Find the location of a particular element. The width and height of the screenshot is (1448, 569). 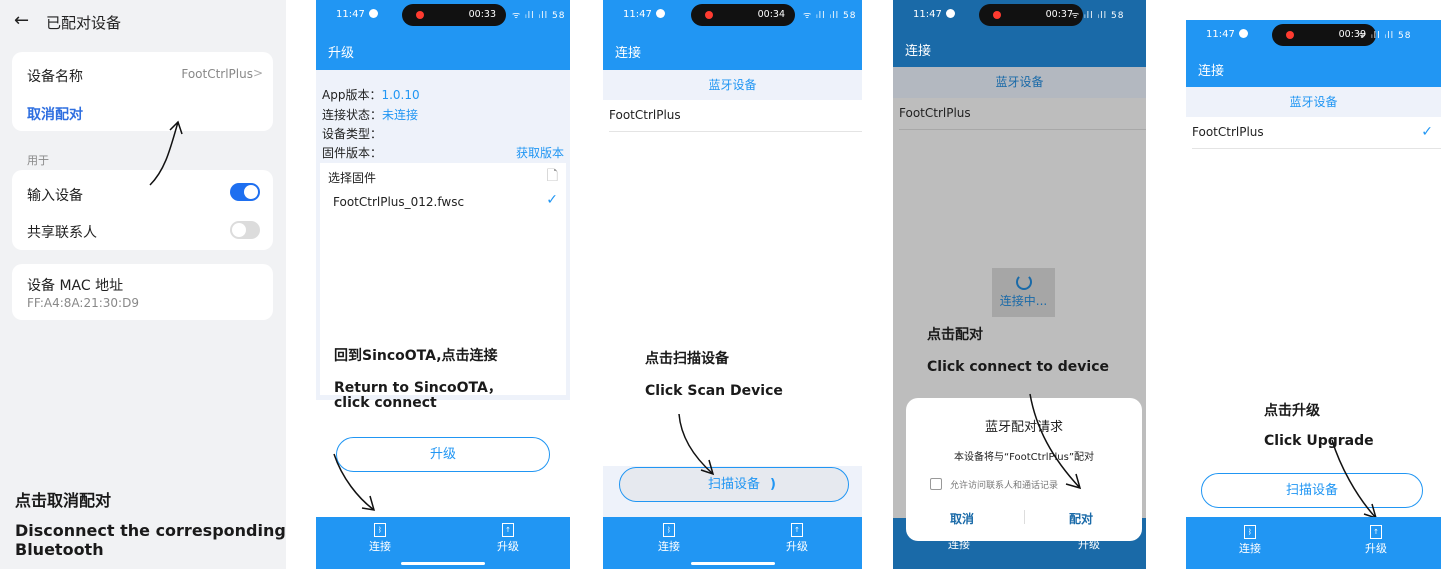

screen-record-pill: 00:34 is located at coordinates (743, 15).